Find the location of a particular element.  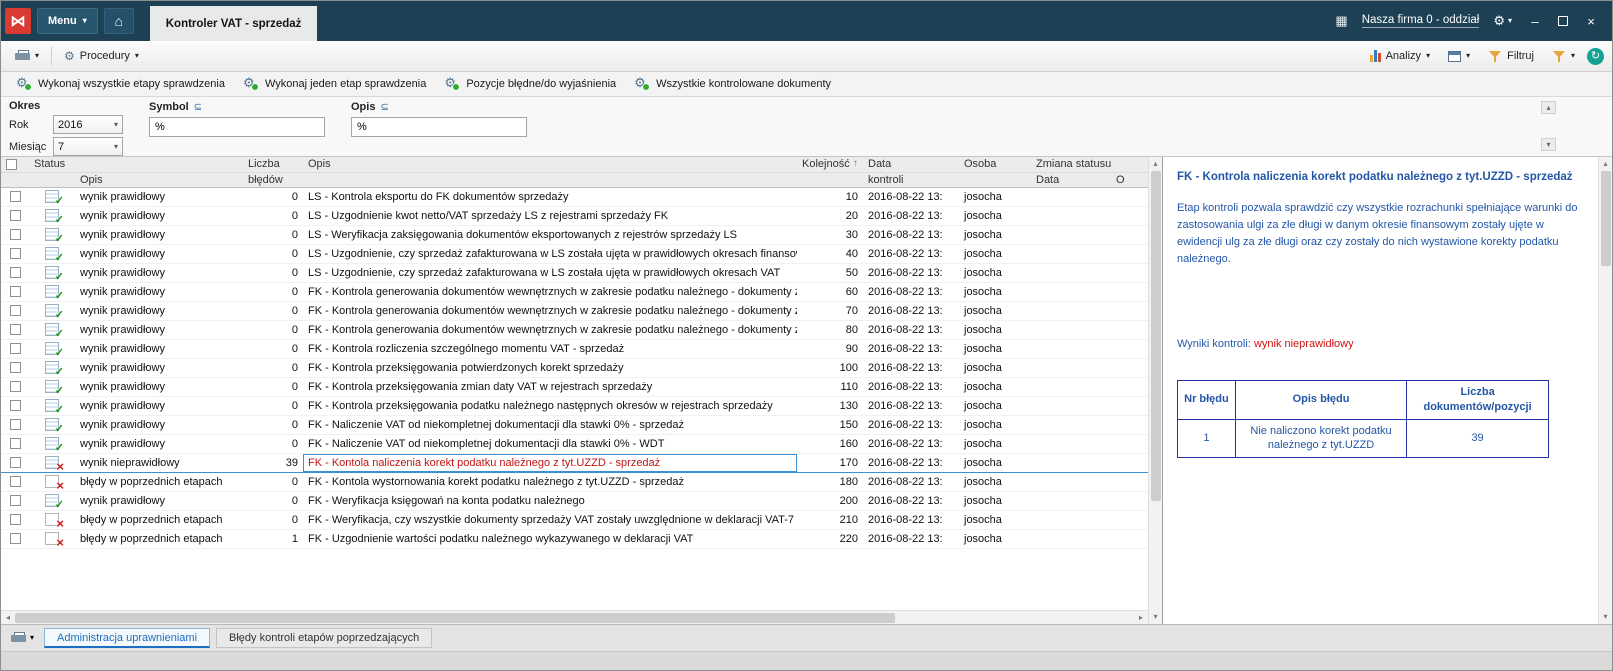

detail-vertical-scrollbar: ▴ ▾ is located at coordinates (1605, 390).